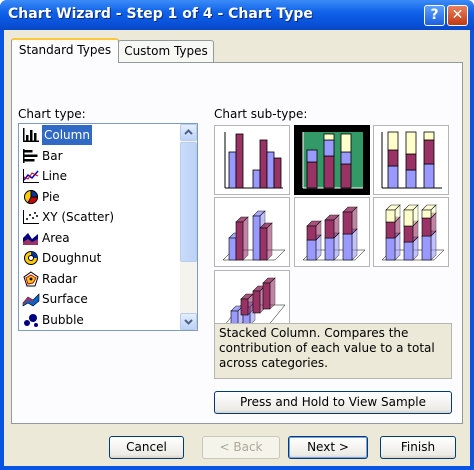 The width and height of the screenshot is (474, 470). I want to click on 3d-clustered-column-thumbnail-icon, so click(254, 235).